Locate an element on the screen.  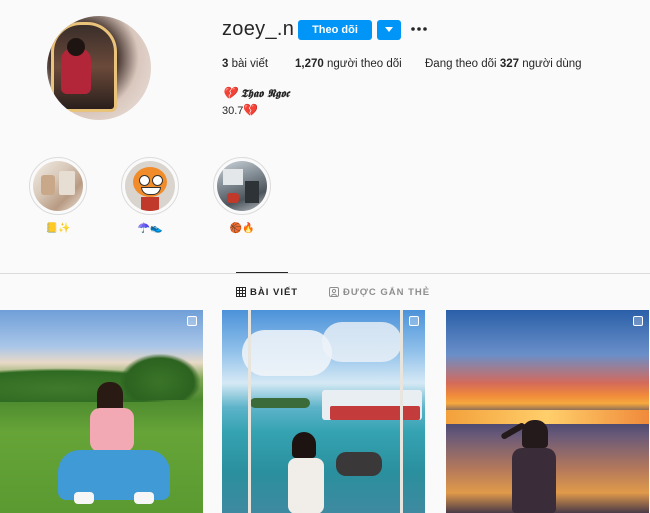
posts-count-stat: 3 bài viết is located at coordinates (245, 64).